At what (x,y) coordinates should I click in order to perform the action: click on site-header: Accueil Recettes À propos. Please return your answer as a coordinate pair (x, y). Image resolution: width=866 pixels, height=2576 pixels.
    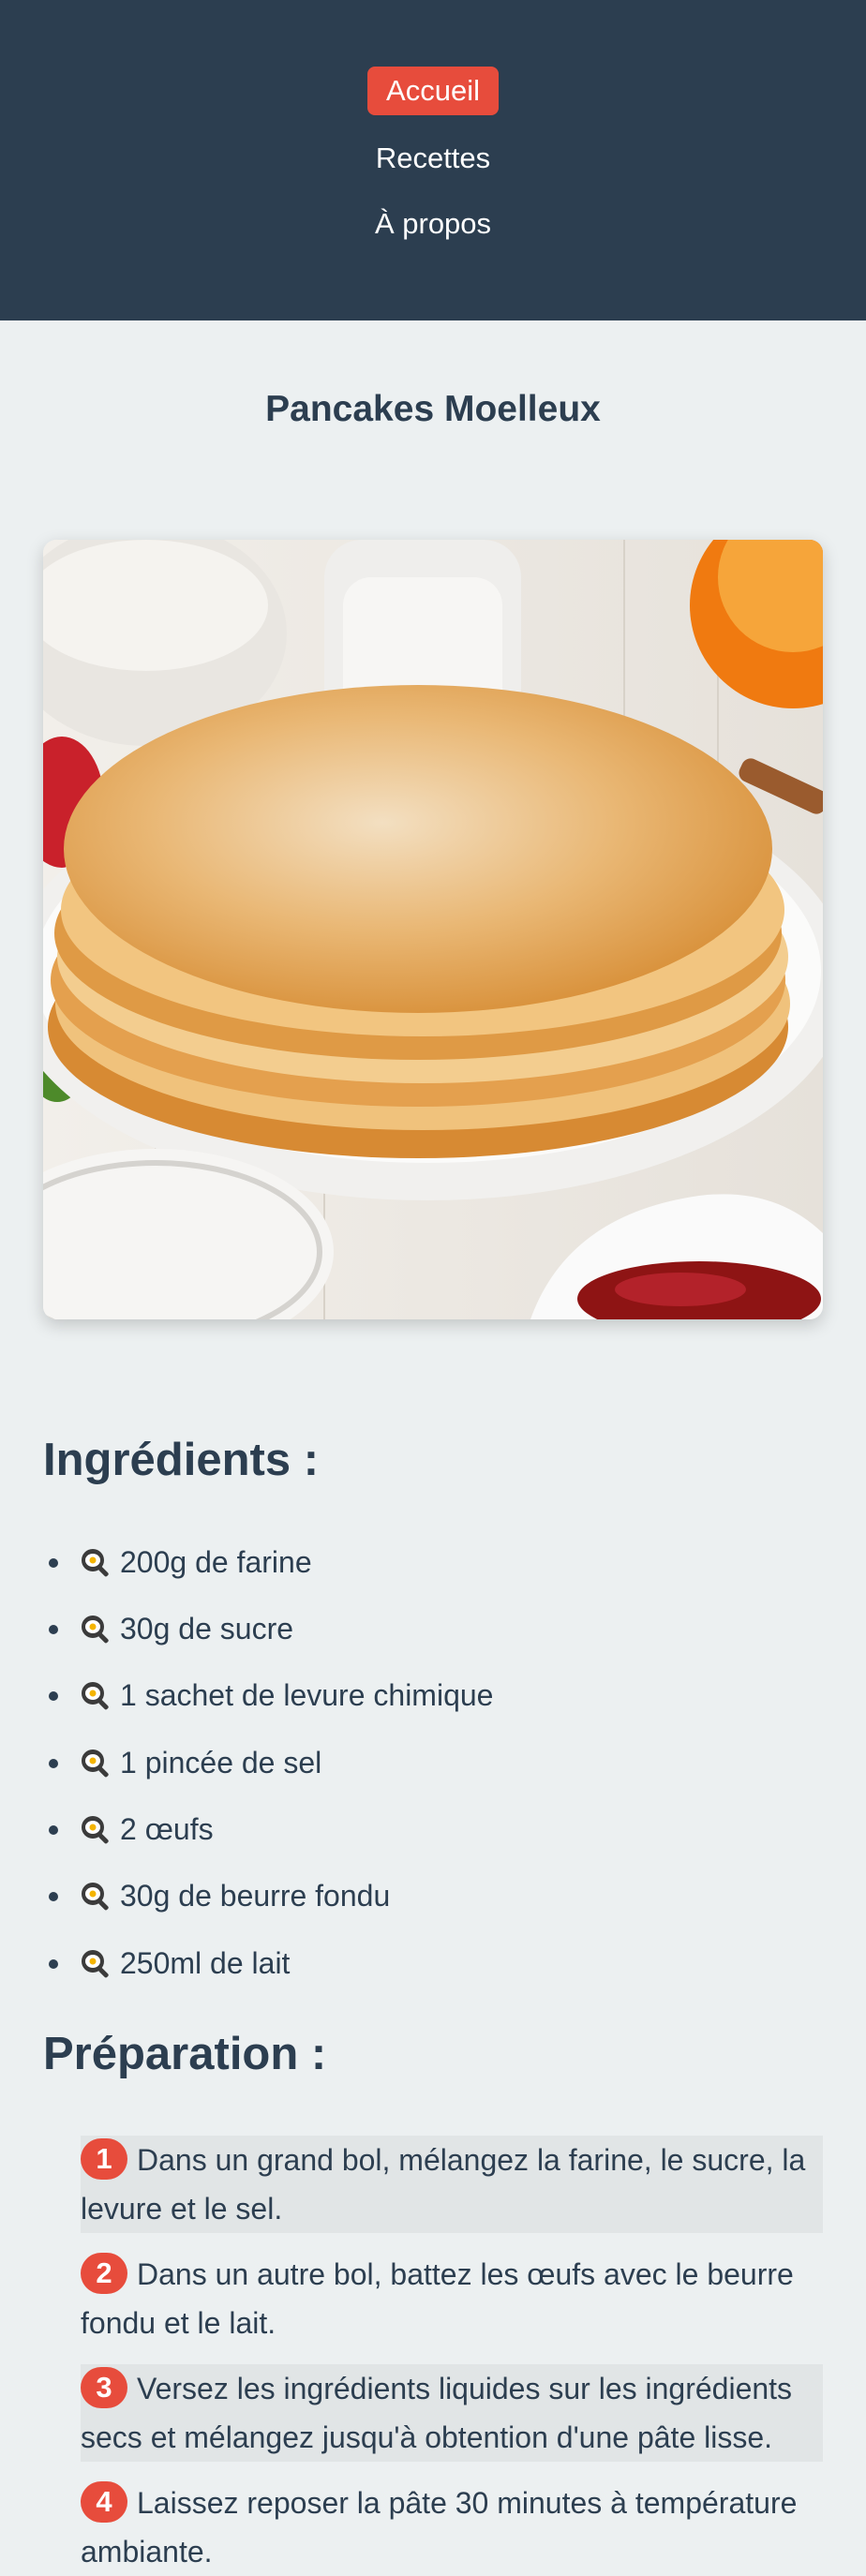
    Looking at the image, I should click on (433, 160).